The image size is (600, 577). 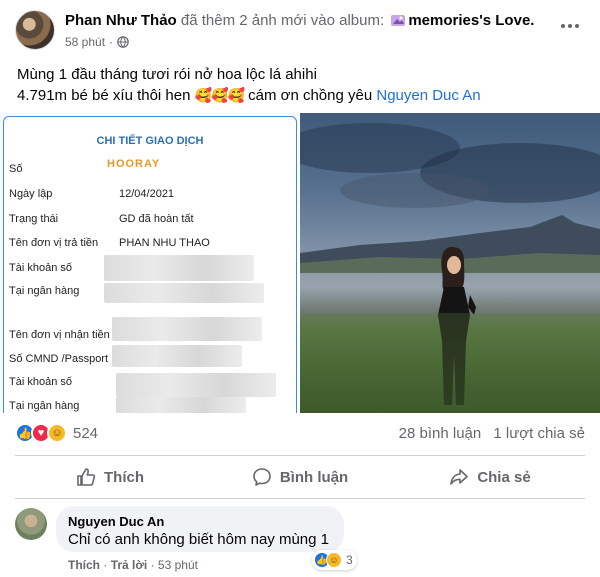 What do you see at coordinates (129, 565) in the screenshot?
I see `comment-reply-link: Trả lời` at bounding box center [129, 565].